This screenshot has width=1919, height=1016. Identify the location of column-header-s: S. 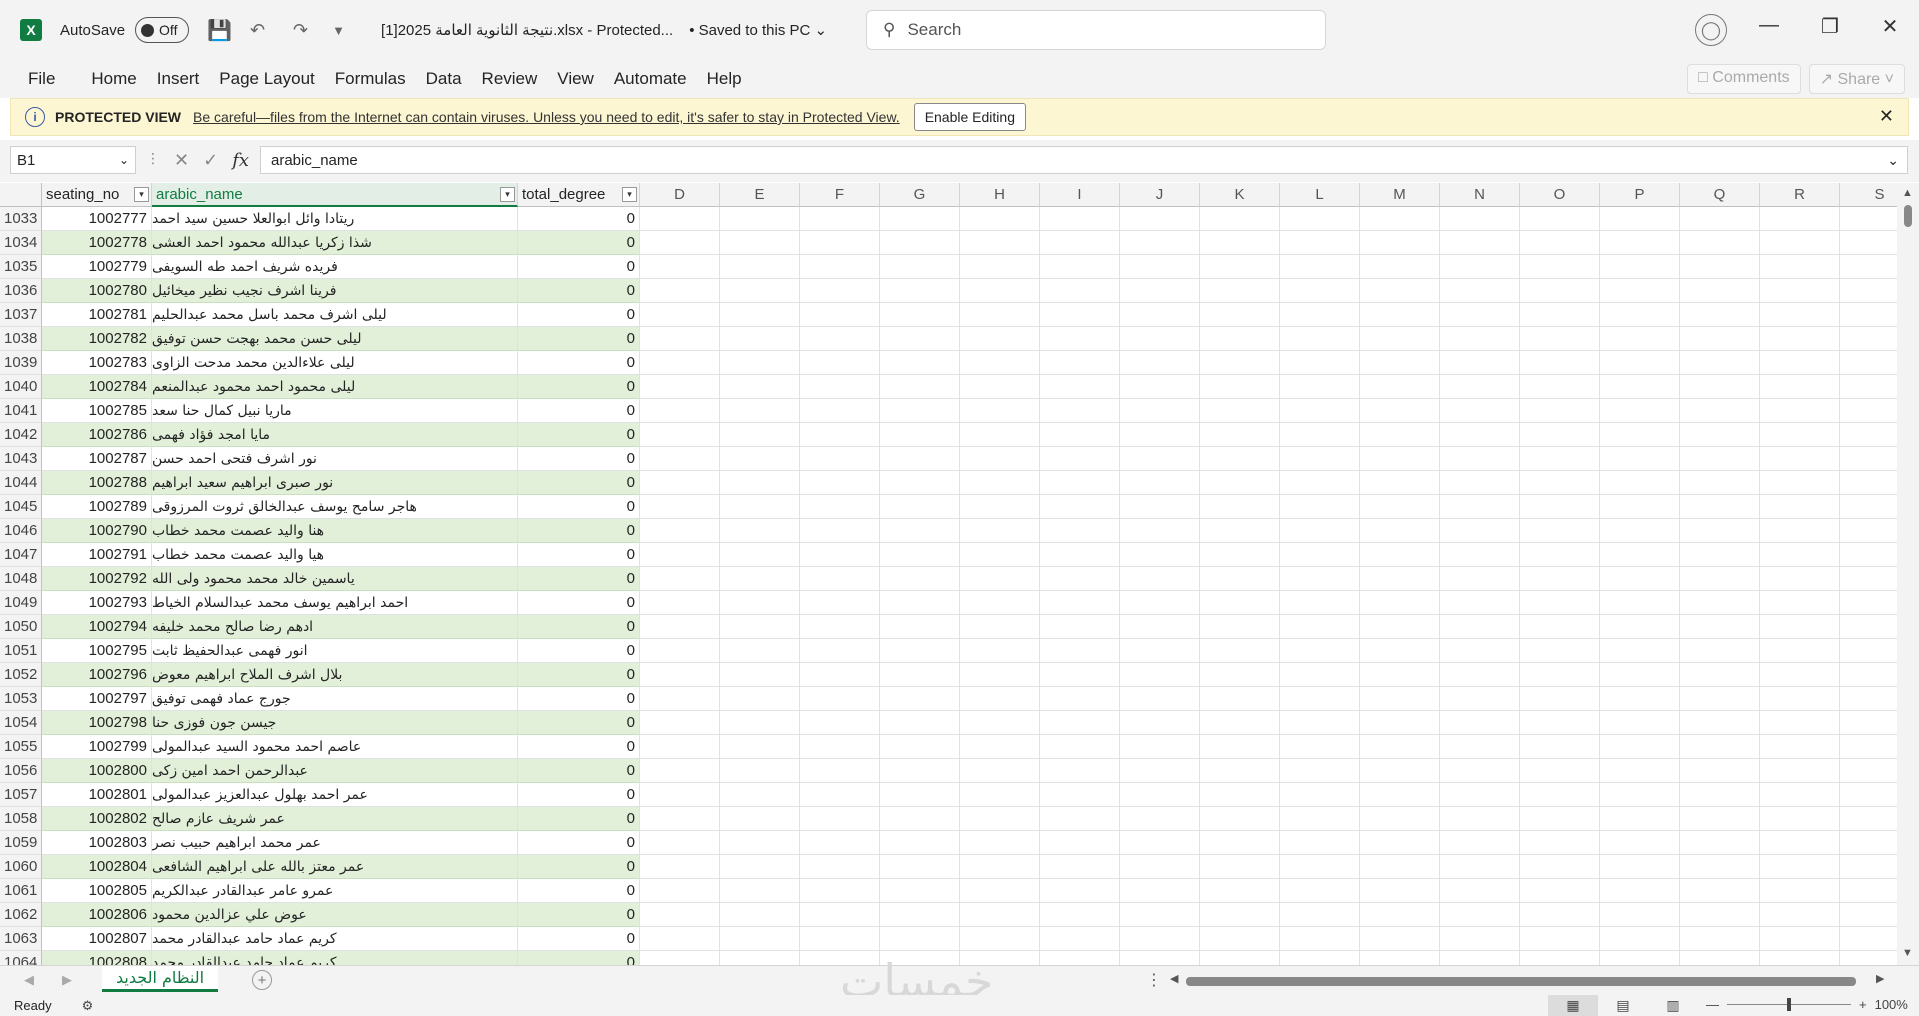
(1868, 195).